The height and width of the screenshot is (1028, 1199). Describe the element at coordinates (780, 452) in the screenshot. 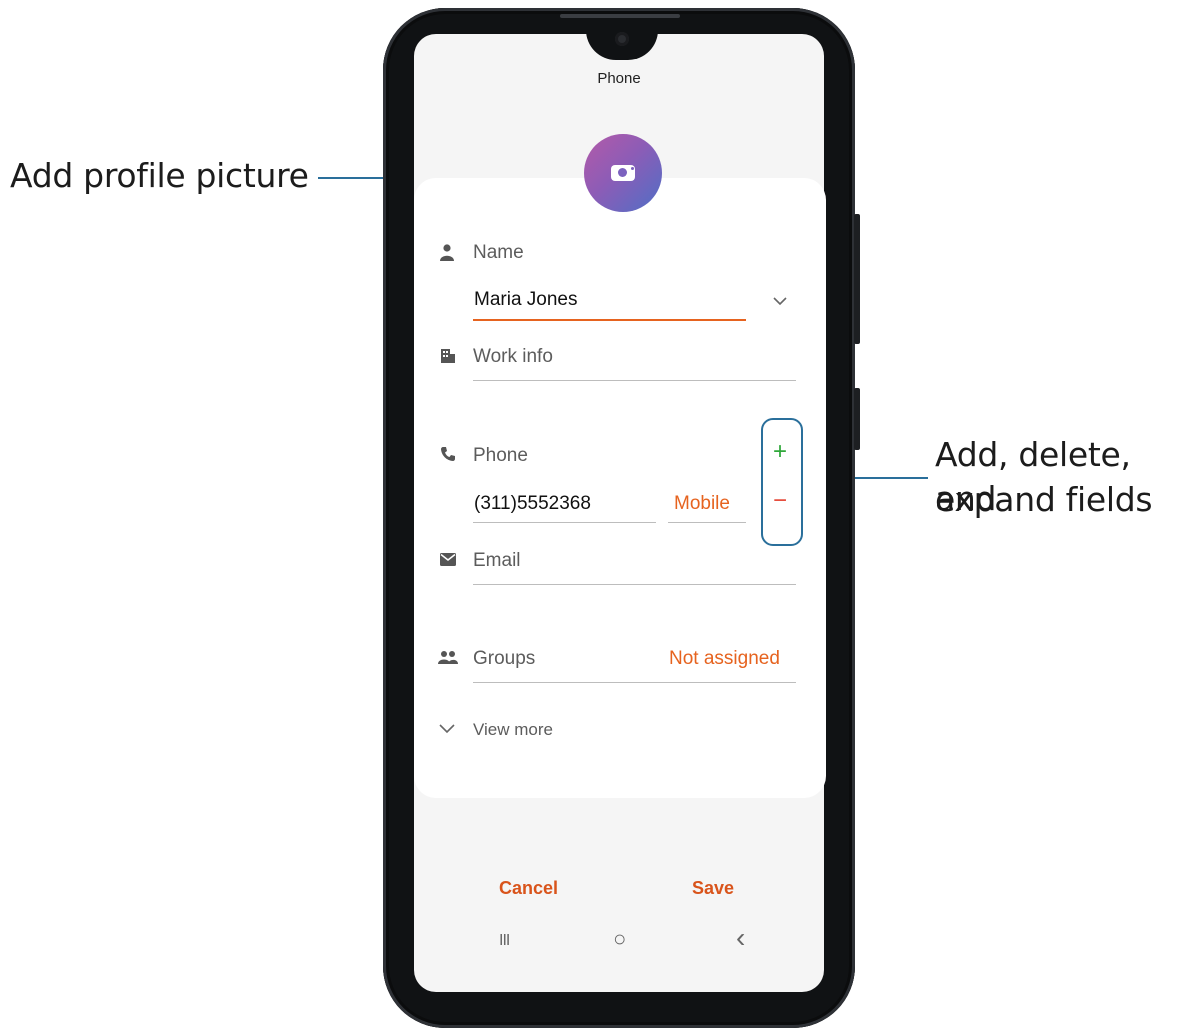

I see `add-field-button: +` at that location.